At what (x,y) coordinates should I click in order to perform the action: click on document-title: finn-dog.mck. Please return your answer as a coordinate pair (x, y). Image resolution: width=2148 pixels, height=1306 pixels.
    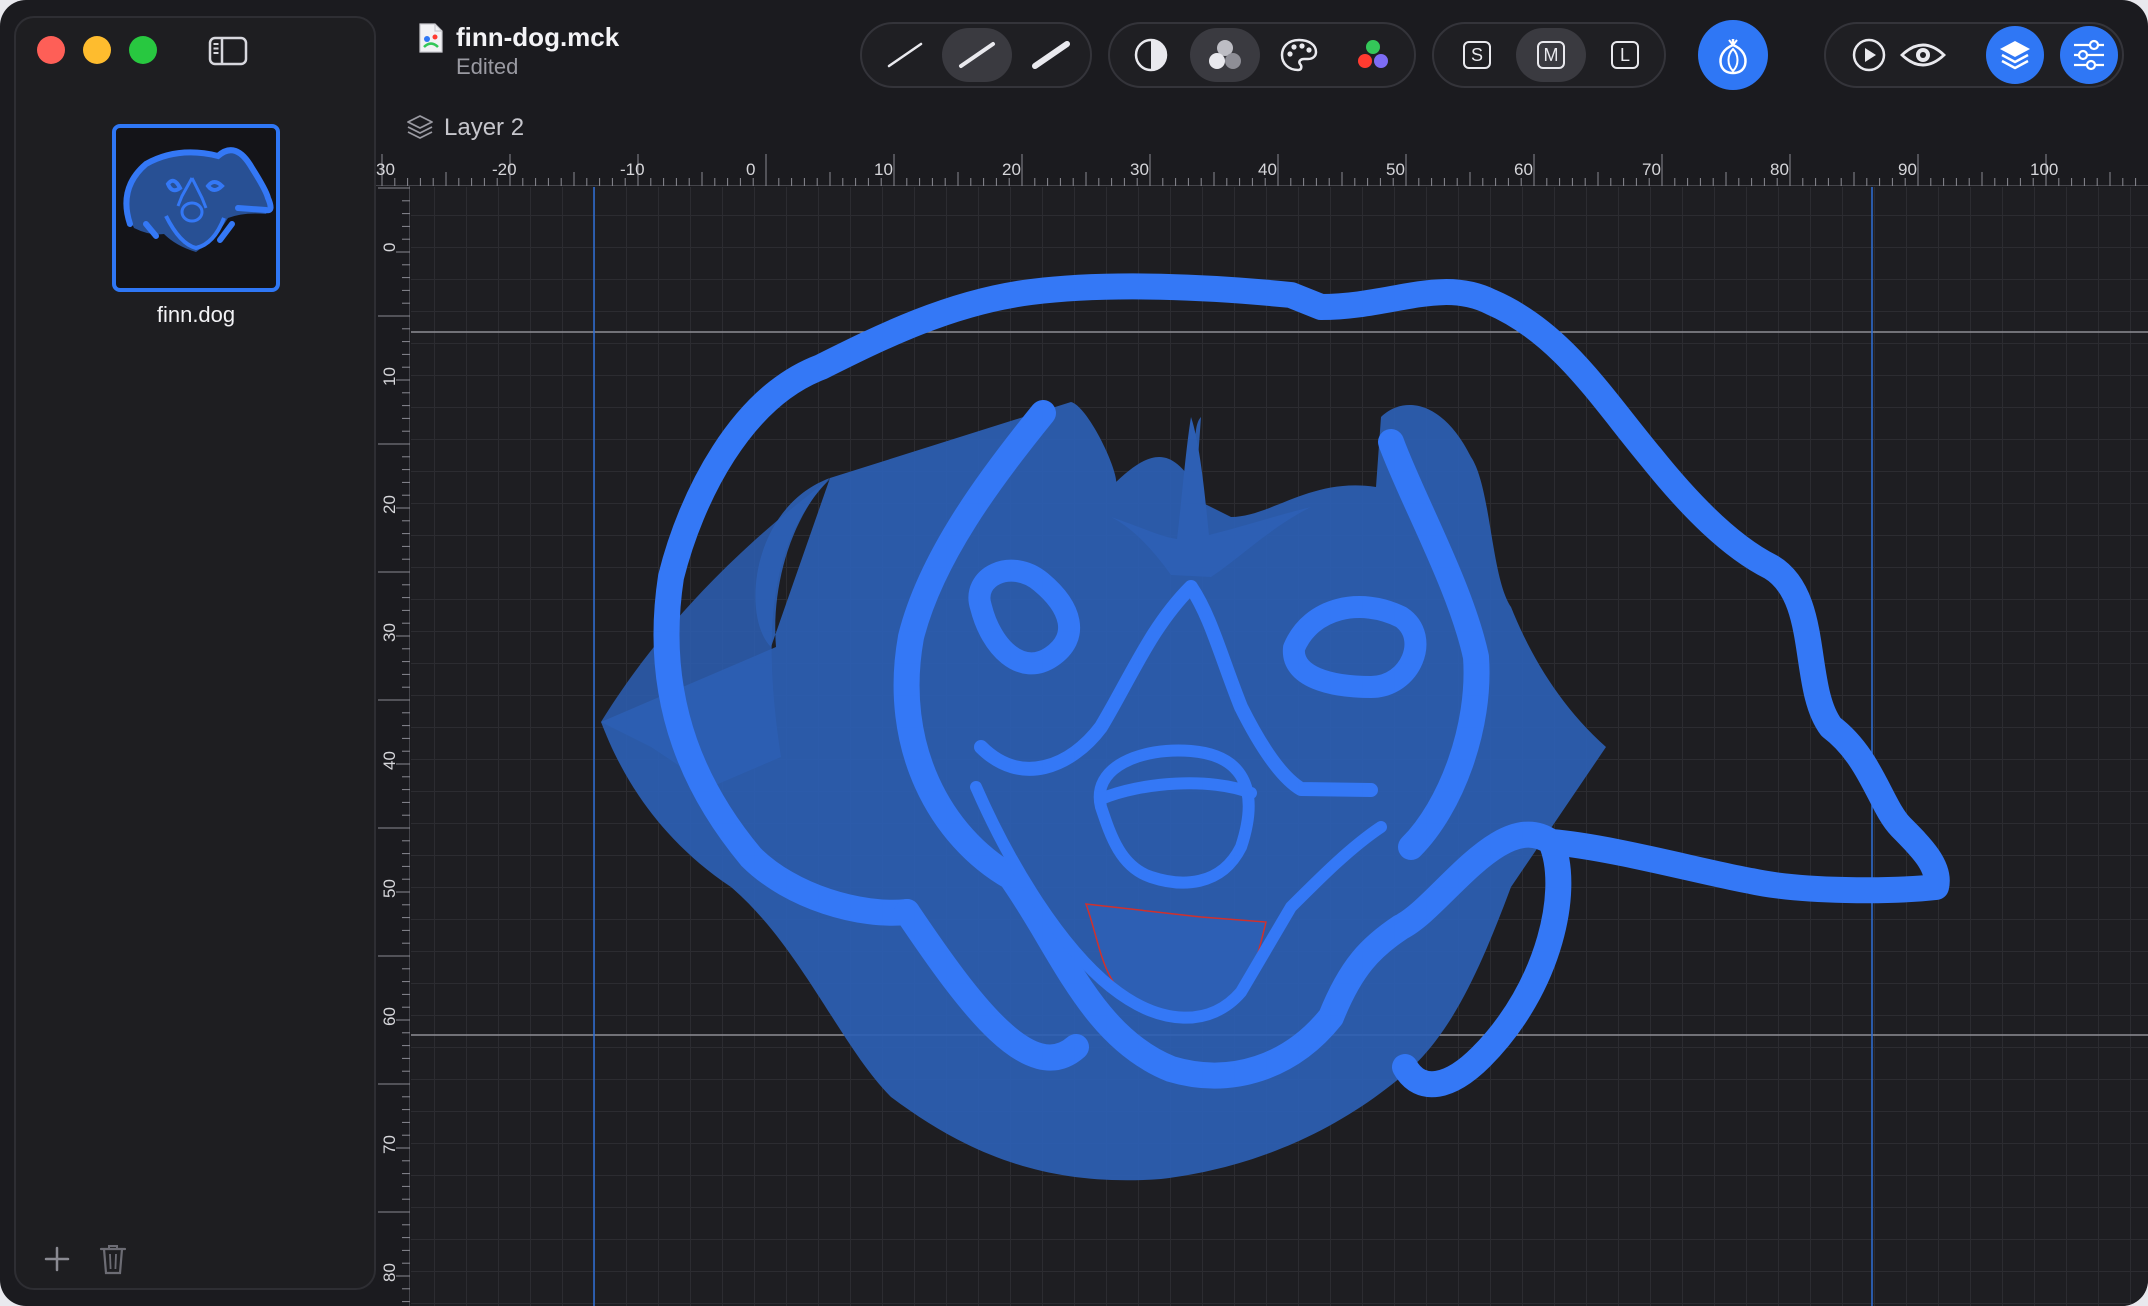
    Looking at the image, I should click on (538, 37).